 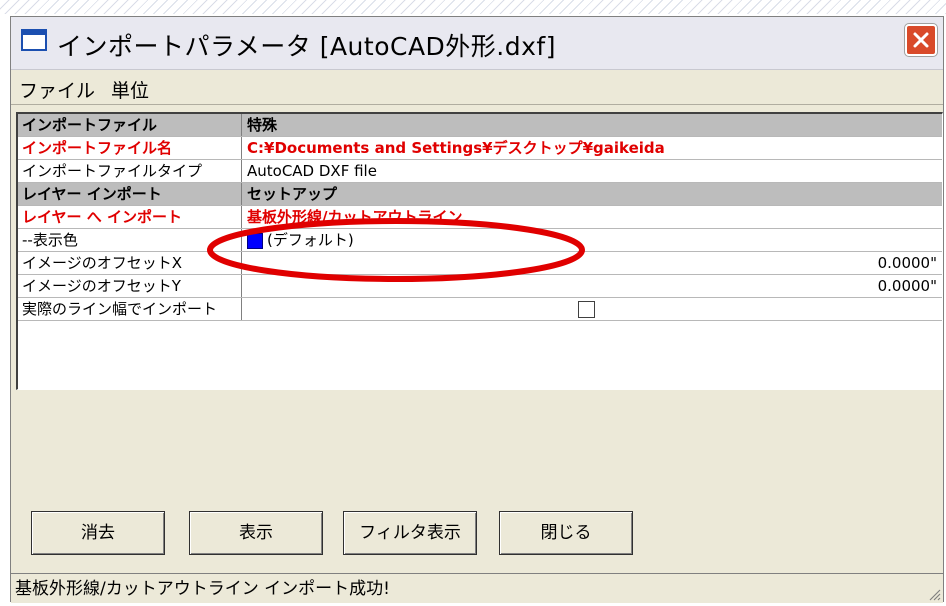 I want to click on title-bar: インポートパラメータ [AutoCAD外形.dxf], so click(x=477, y=43).